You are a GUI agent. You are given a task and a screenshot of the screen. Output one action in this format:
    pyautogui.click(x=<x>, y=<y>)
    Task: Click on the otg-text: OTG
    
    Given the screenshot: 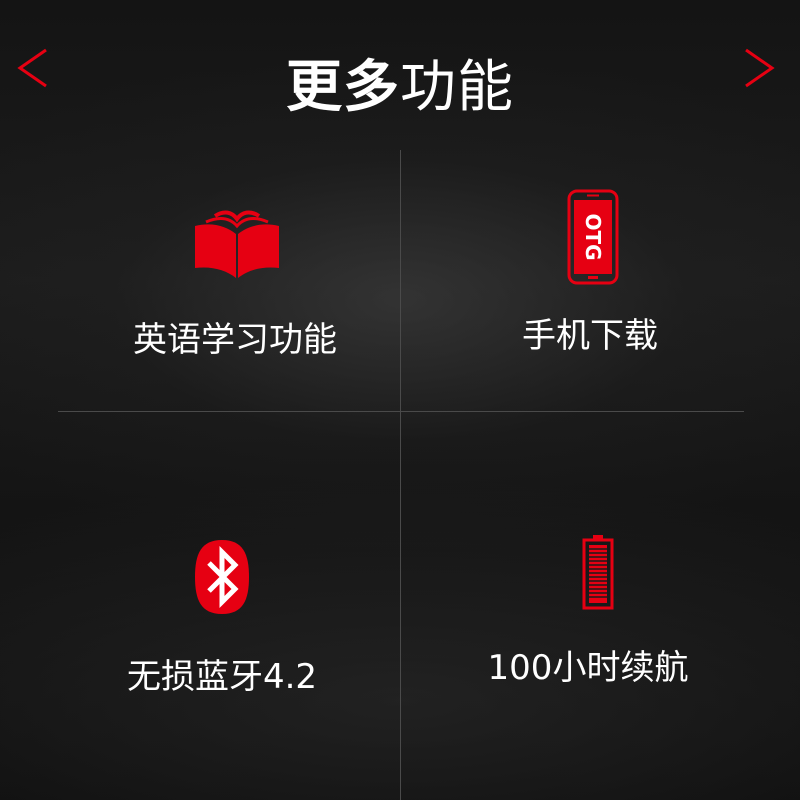 What is the action you would take?
    pyautogui.click(x=593, y=236)
    